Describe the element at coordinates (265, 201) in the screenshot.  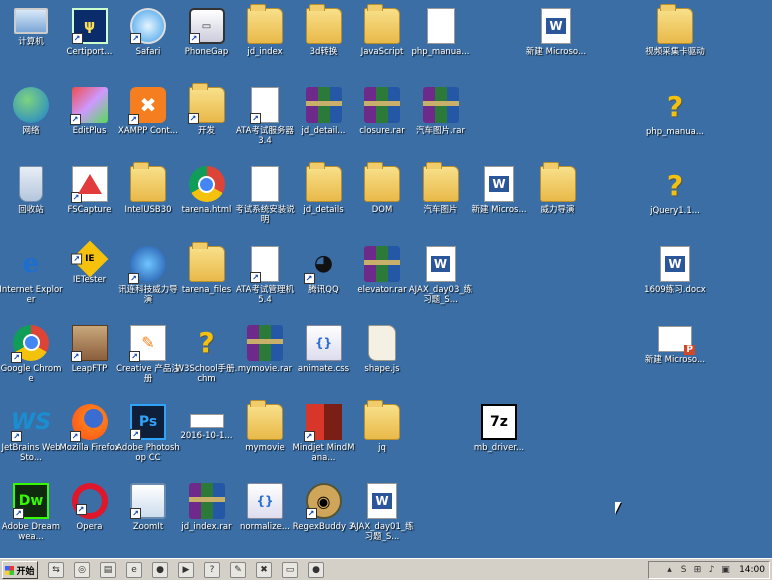
I see `desktop-icon-exam_install: 考试系统安装说明` at that location.